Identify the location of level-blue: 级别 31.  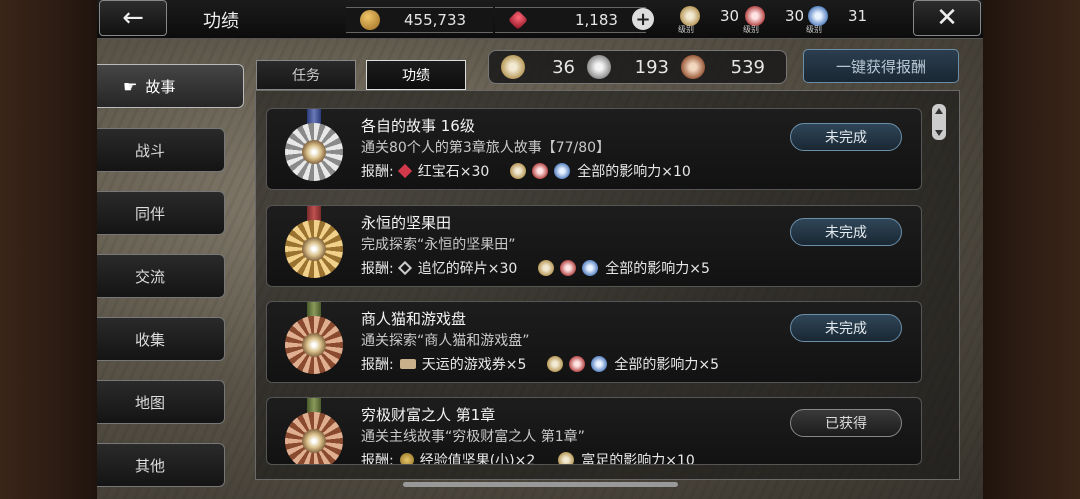
(837, 20).